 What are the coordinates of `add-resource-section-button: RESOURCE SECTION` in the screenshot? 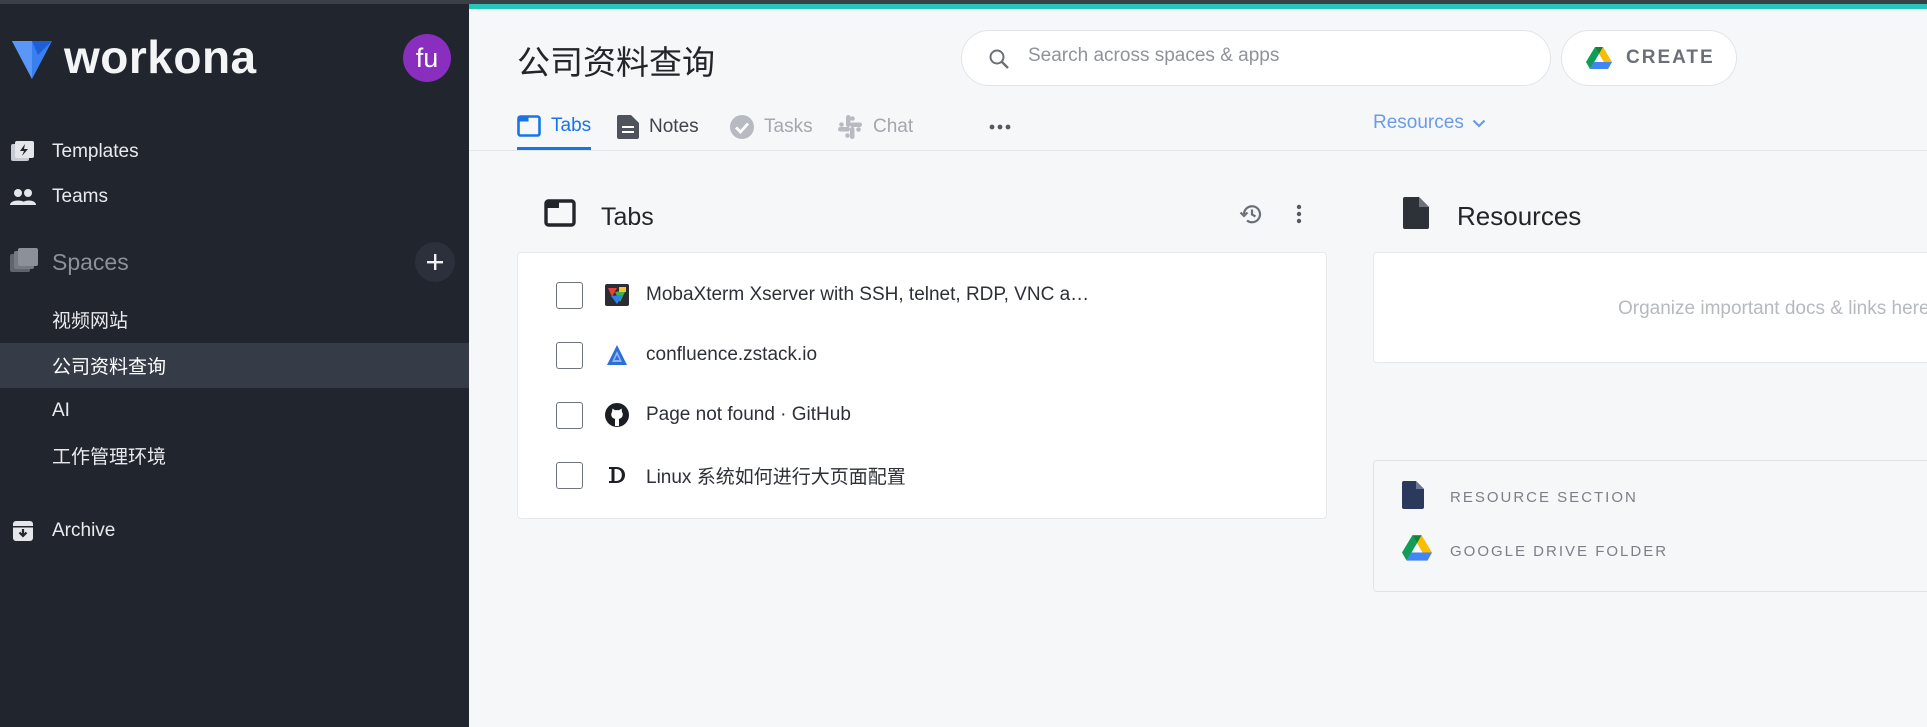 It's located at (1650, 497).